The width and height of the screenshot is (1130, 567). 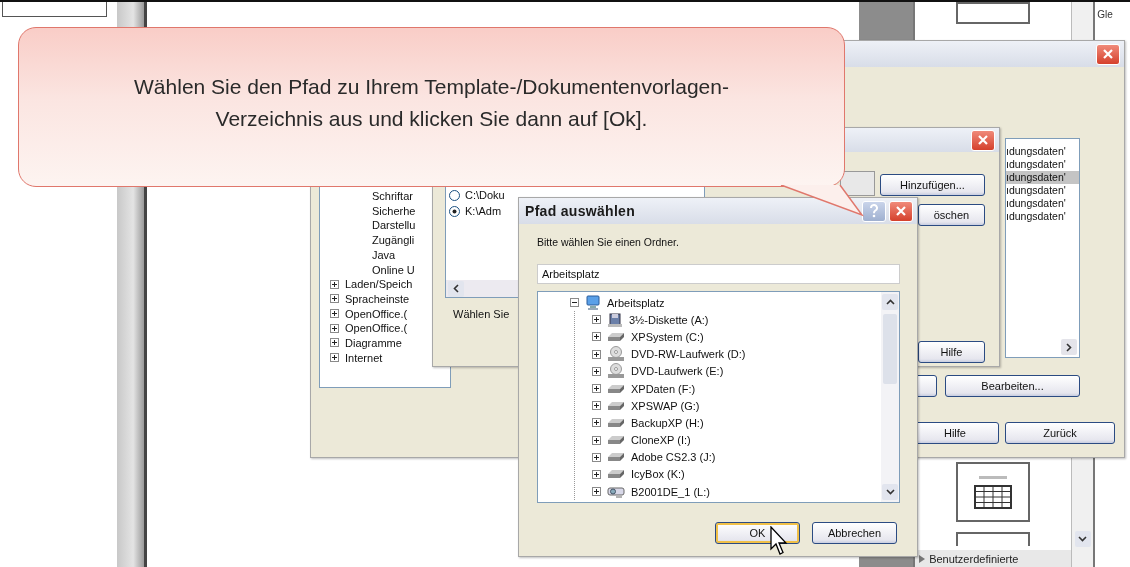 I want to click on tree-item: BackupXP (H:), so click(x=667, y=422).